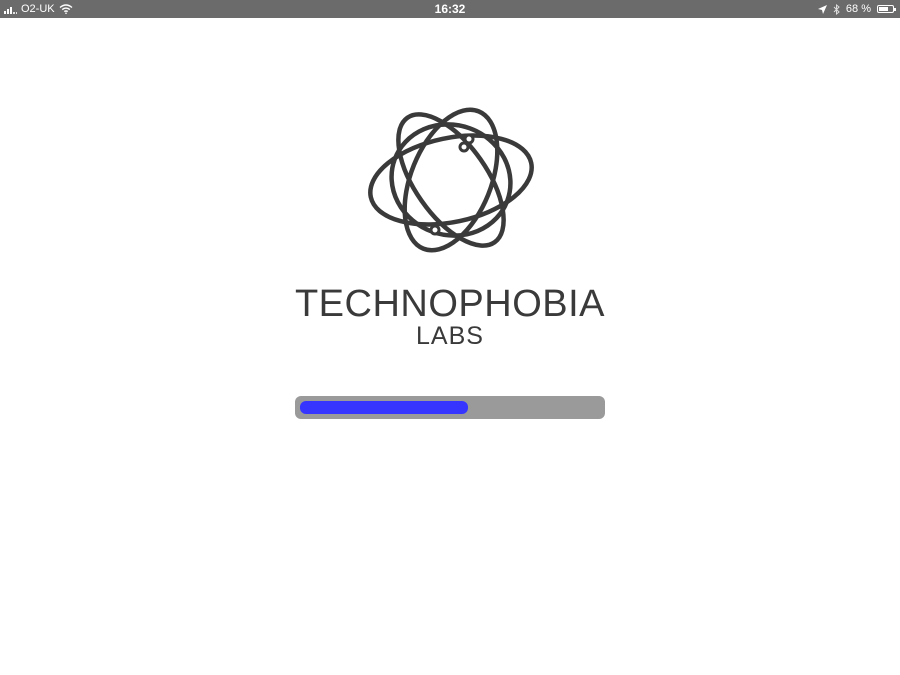 The width and height of the screenshot is (900, 675). What do you see at coordinates (384, 407) in the screenshot?
I see `loading-progress-fill` at bounding box center [384, 407].